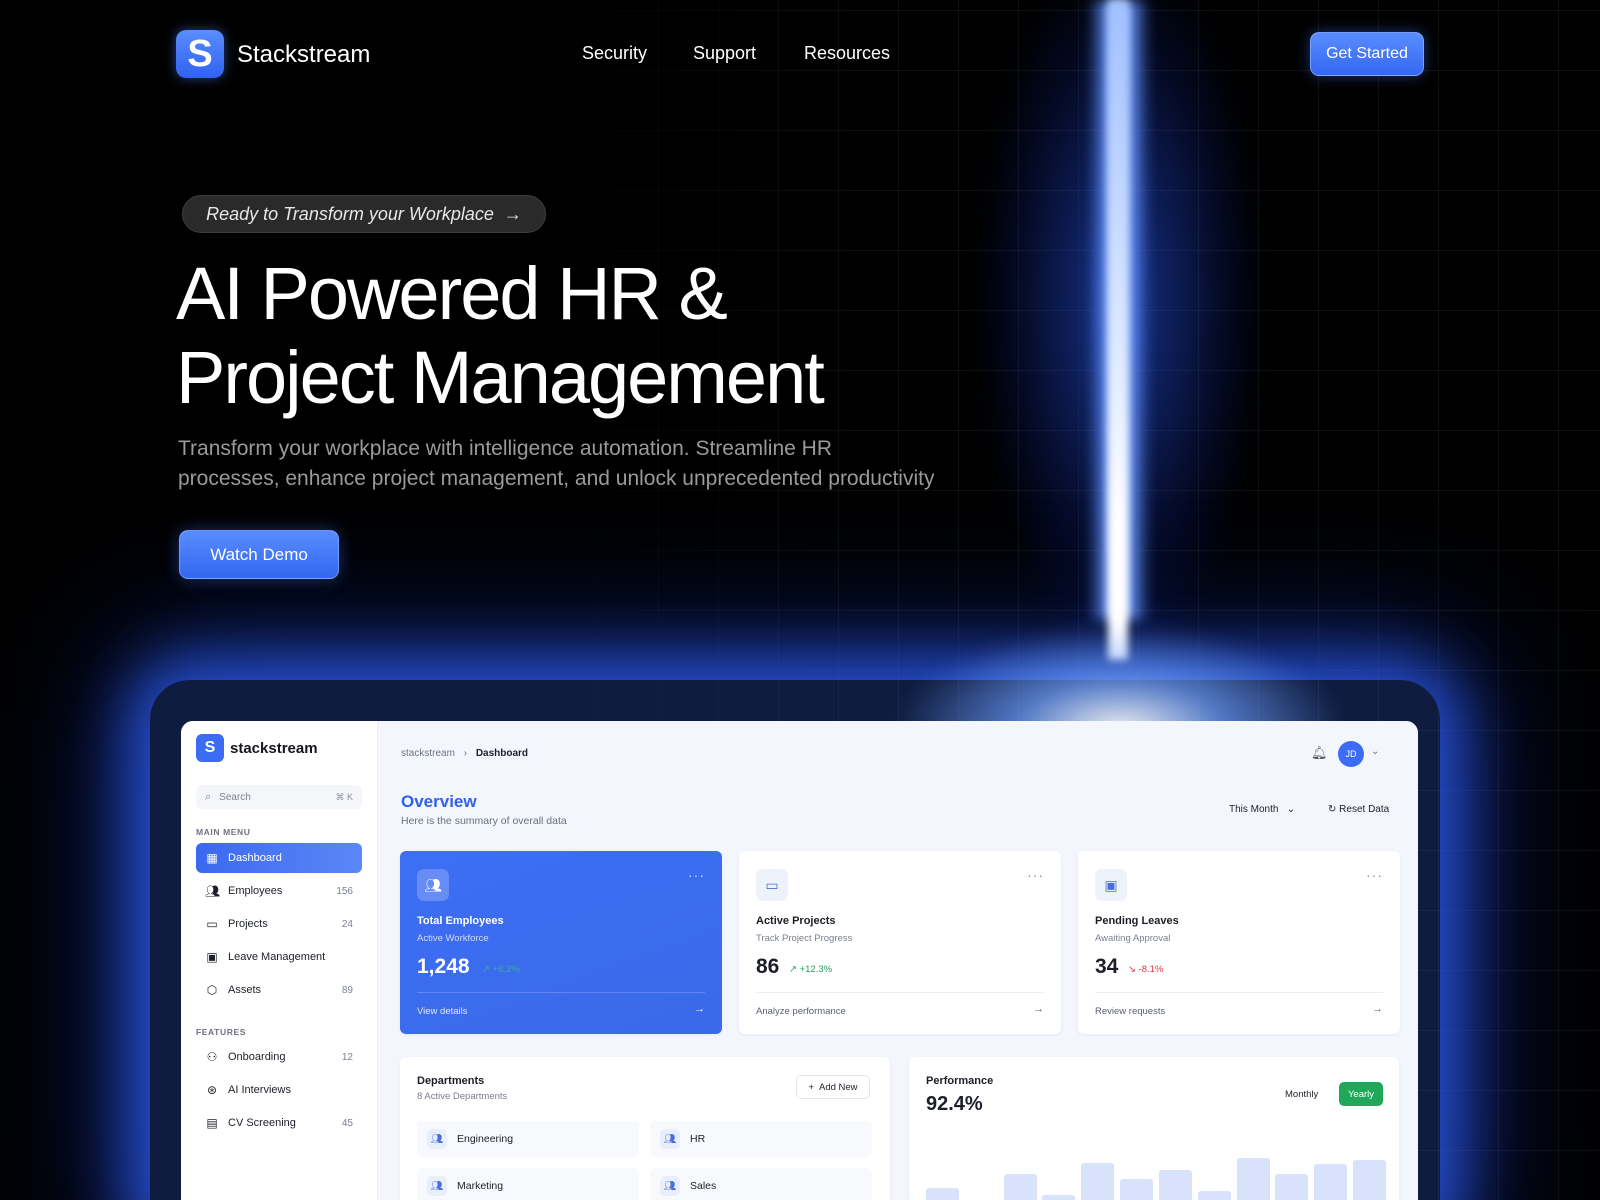 This screenshot has height=1200, width=1600. What do you see at coordinates (1137, 921) in the screenshot?
I see `stat-title: Pending Leaves` at bounding box center [1137, 921].